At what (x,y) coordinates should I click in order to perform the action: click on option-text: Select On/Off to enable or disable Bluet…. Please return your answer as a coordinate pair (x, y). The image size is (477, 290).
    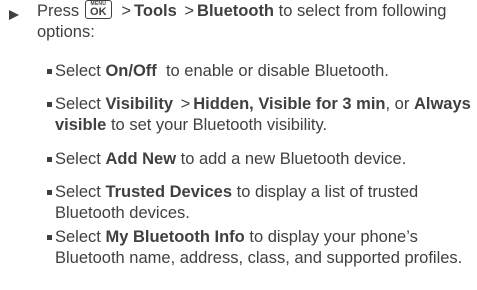
    Looking at the image, I should click on (265, 71).